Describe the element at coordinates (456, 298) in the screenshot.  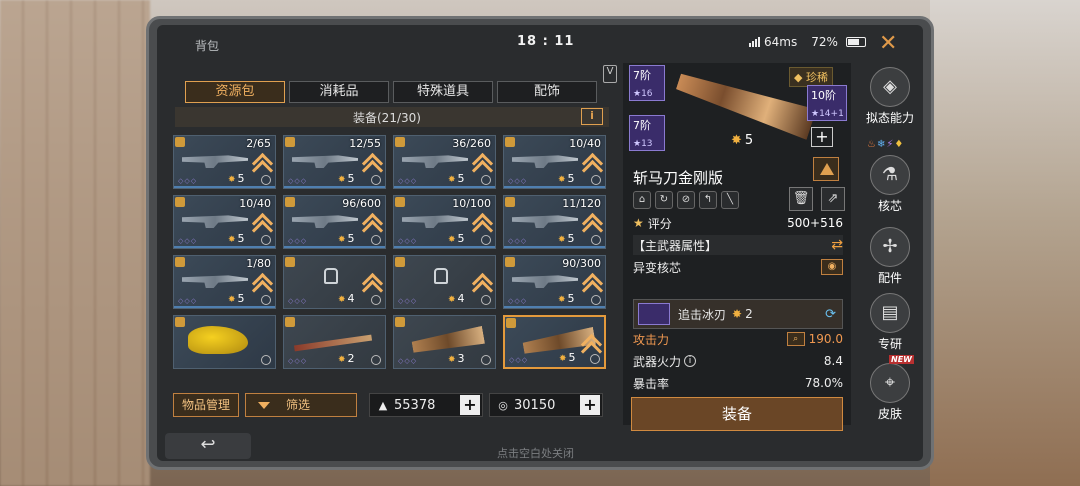
I see `item-level: 4` at that location.